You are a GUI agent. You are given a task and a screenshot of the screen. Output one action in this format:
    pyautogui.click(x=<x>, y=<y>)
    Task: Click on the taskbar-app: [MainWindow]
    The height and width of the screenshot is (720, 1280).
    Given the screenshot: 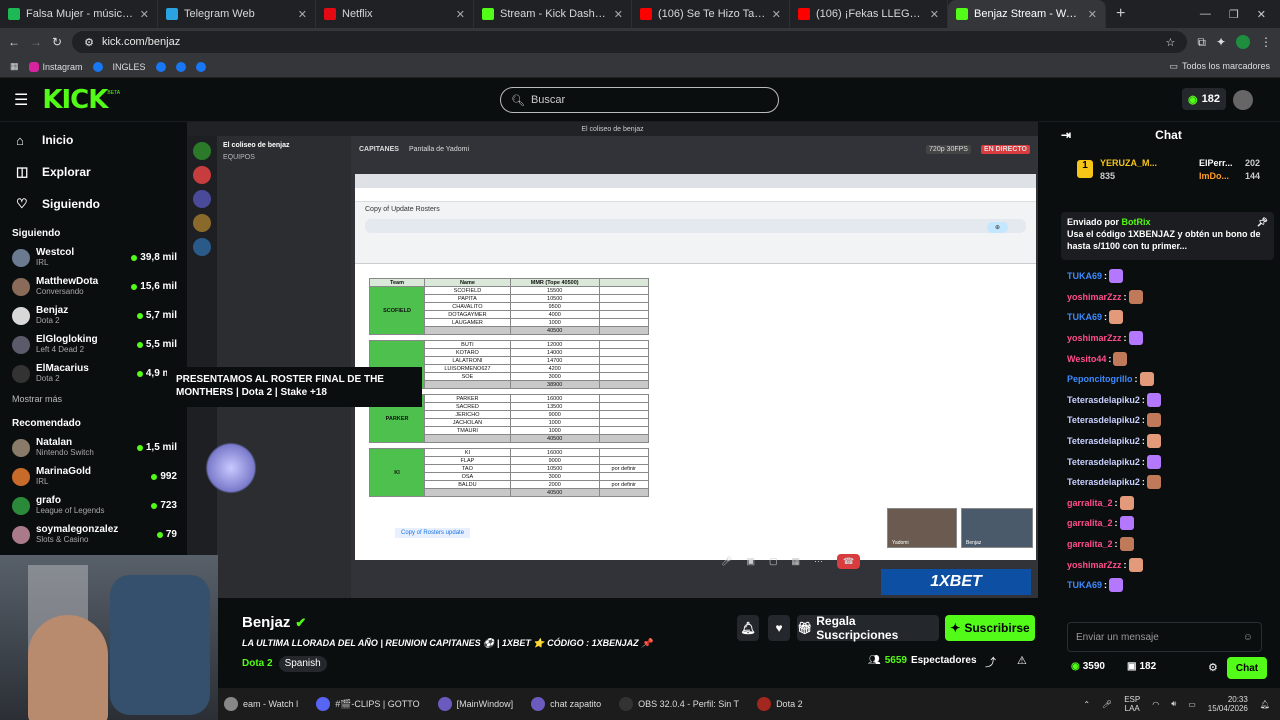 What is the action you would take?
    pyautogui.click(x=475, y=704)
    